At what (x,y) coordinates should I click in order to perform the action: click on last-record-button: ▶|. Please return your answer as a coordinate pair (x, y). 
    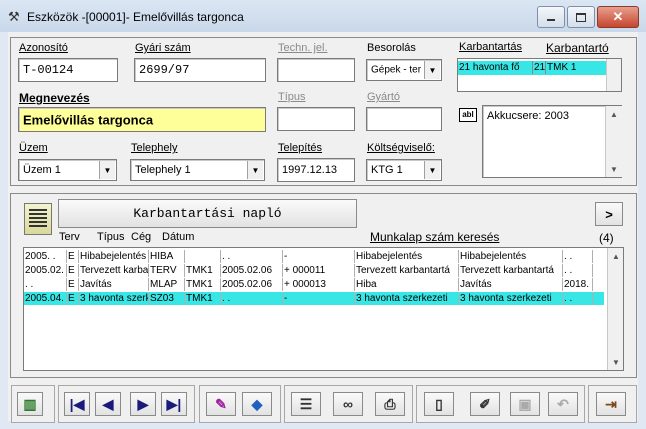
    Looking at the image, I should click on (174, 404).